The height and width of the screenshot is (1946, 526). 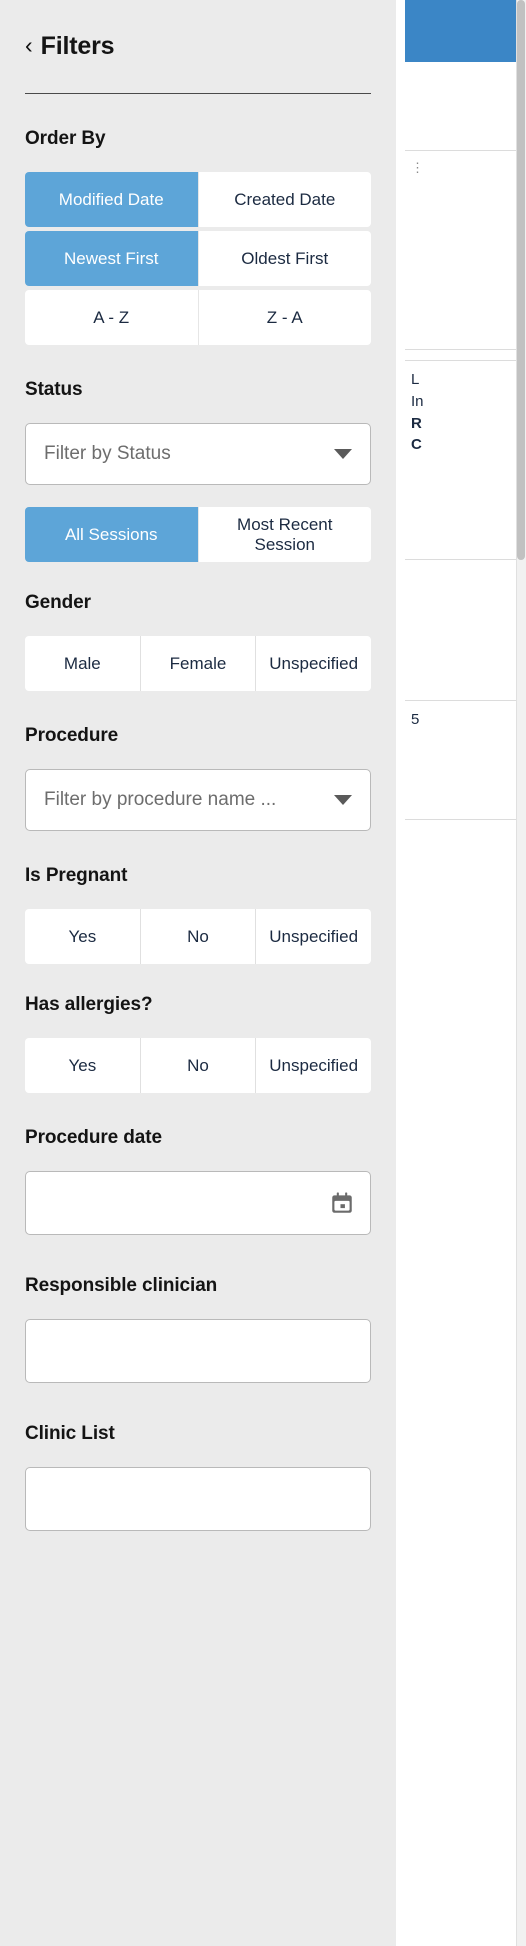 I want to click on section-procedure-date: Procedure date, so click(x=198, y=1181).